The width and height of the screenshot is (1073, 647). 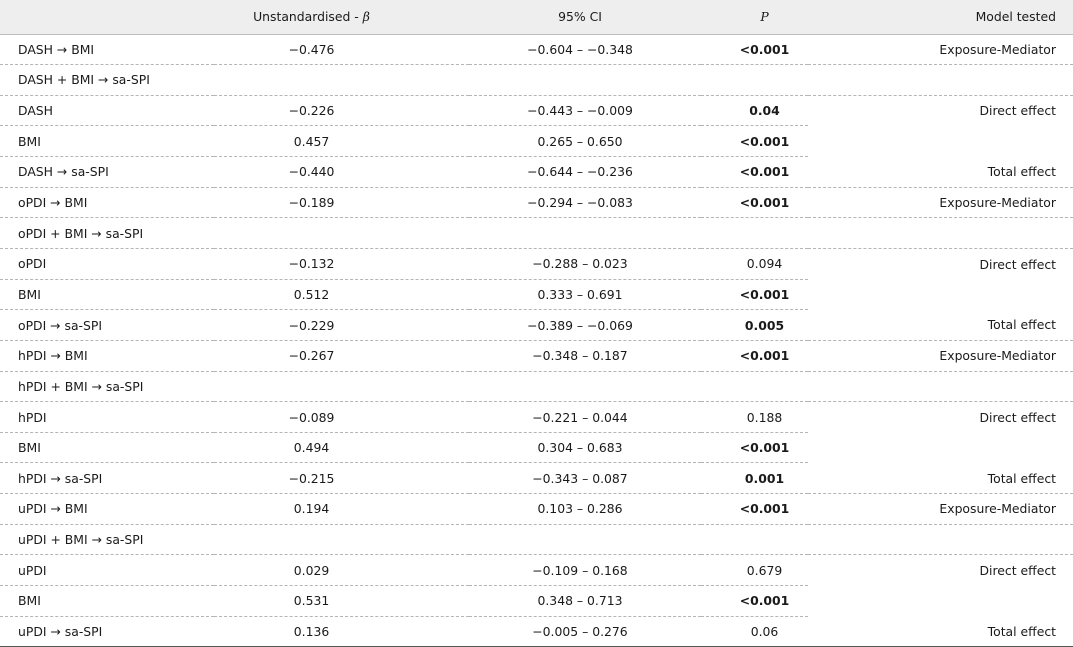 I want to click on ci-cell: −0.221 – 0.044, so click(x=585, y=417).